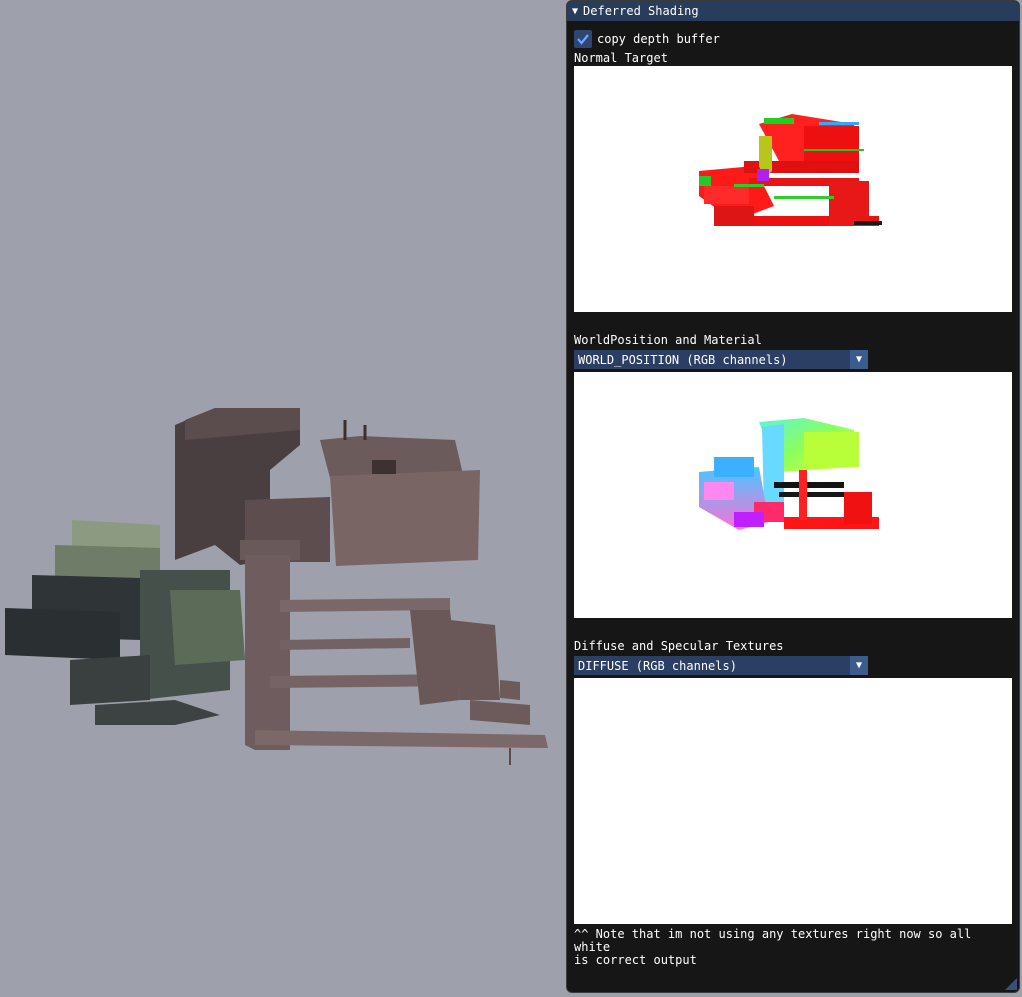 The image size is (1022, 997). I want to click on normal-geometry, so click(790, 170).